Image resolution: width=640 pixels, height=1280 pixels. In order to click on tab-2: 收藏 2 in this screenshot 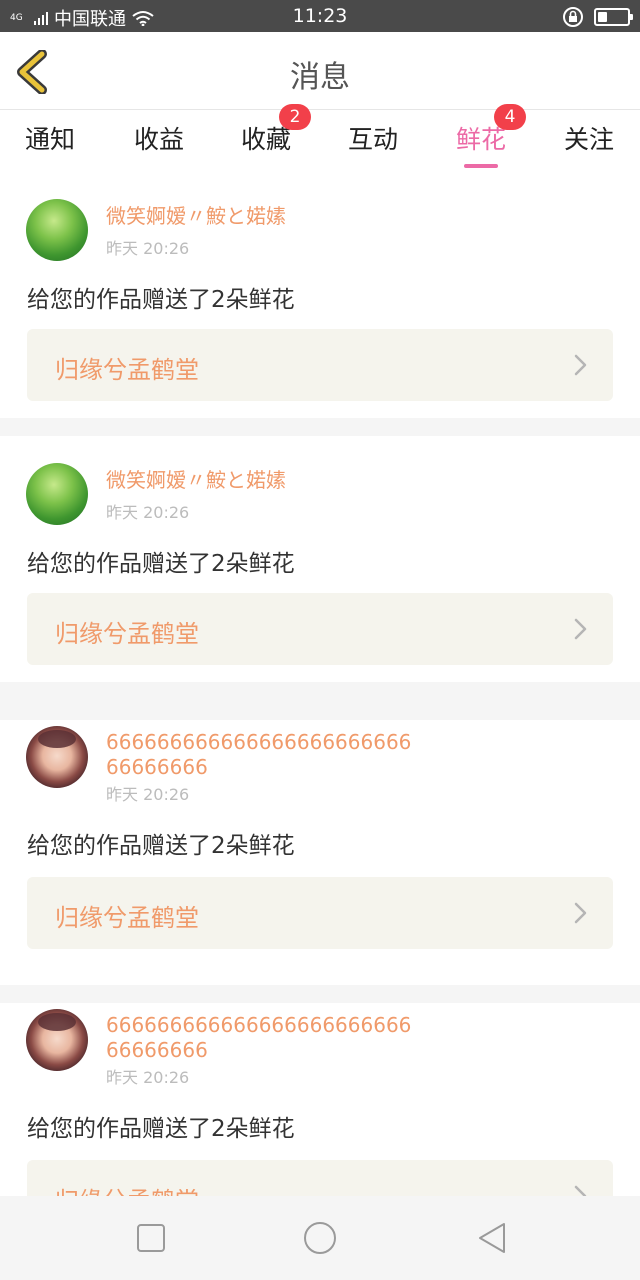, I will do `click(266, 130)`.